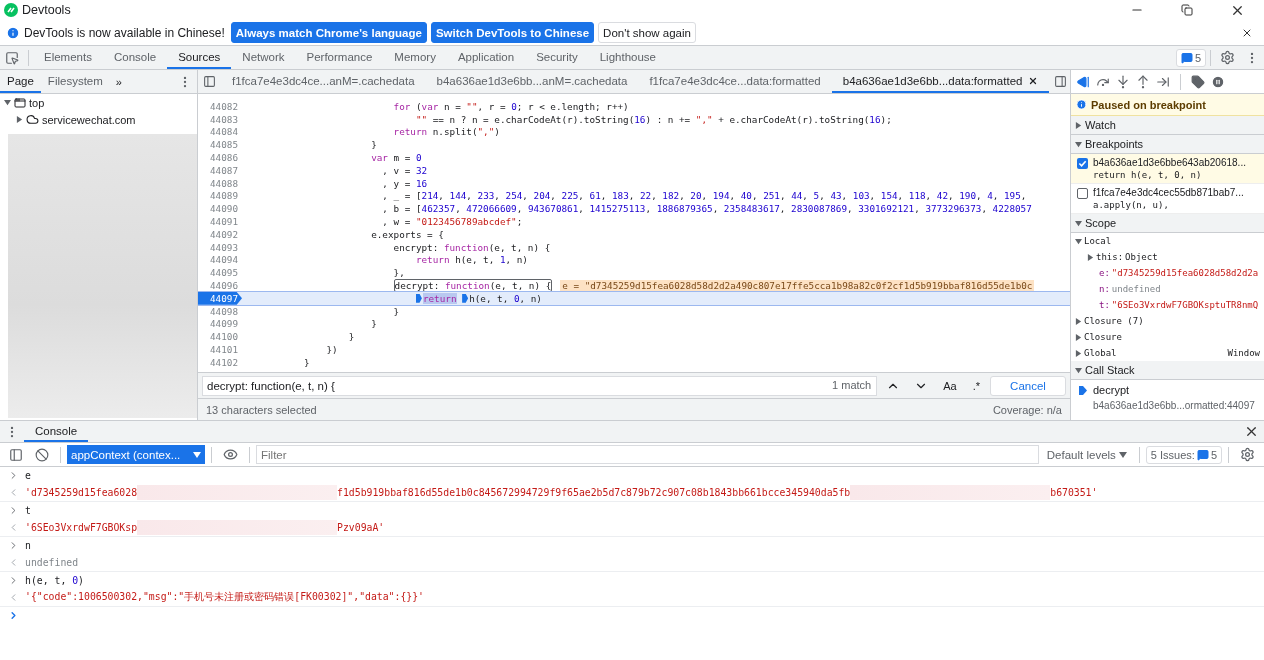 The width and height of the screenshot is (1264, 660). Describe the element at coordinates (647, 32) in the screenshot. I see `infobar-button: Don't show again` at that location.